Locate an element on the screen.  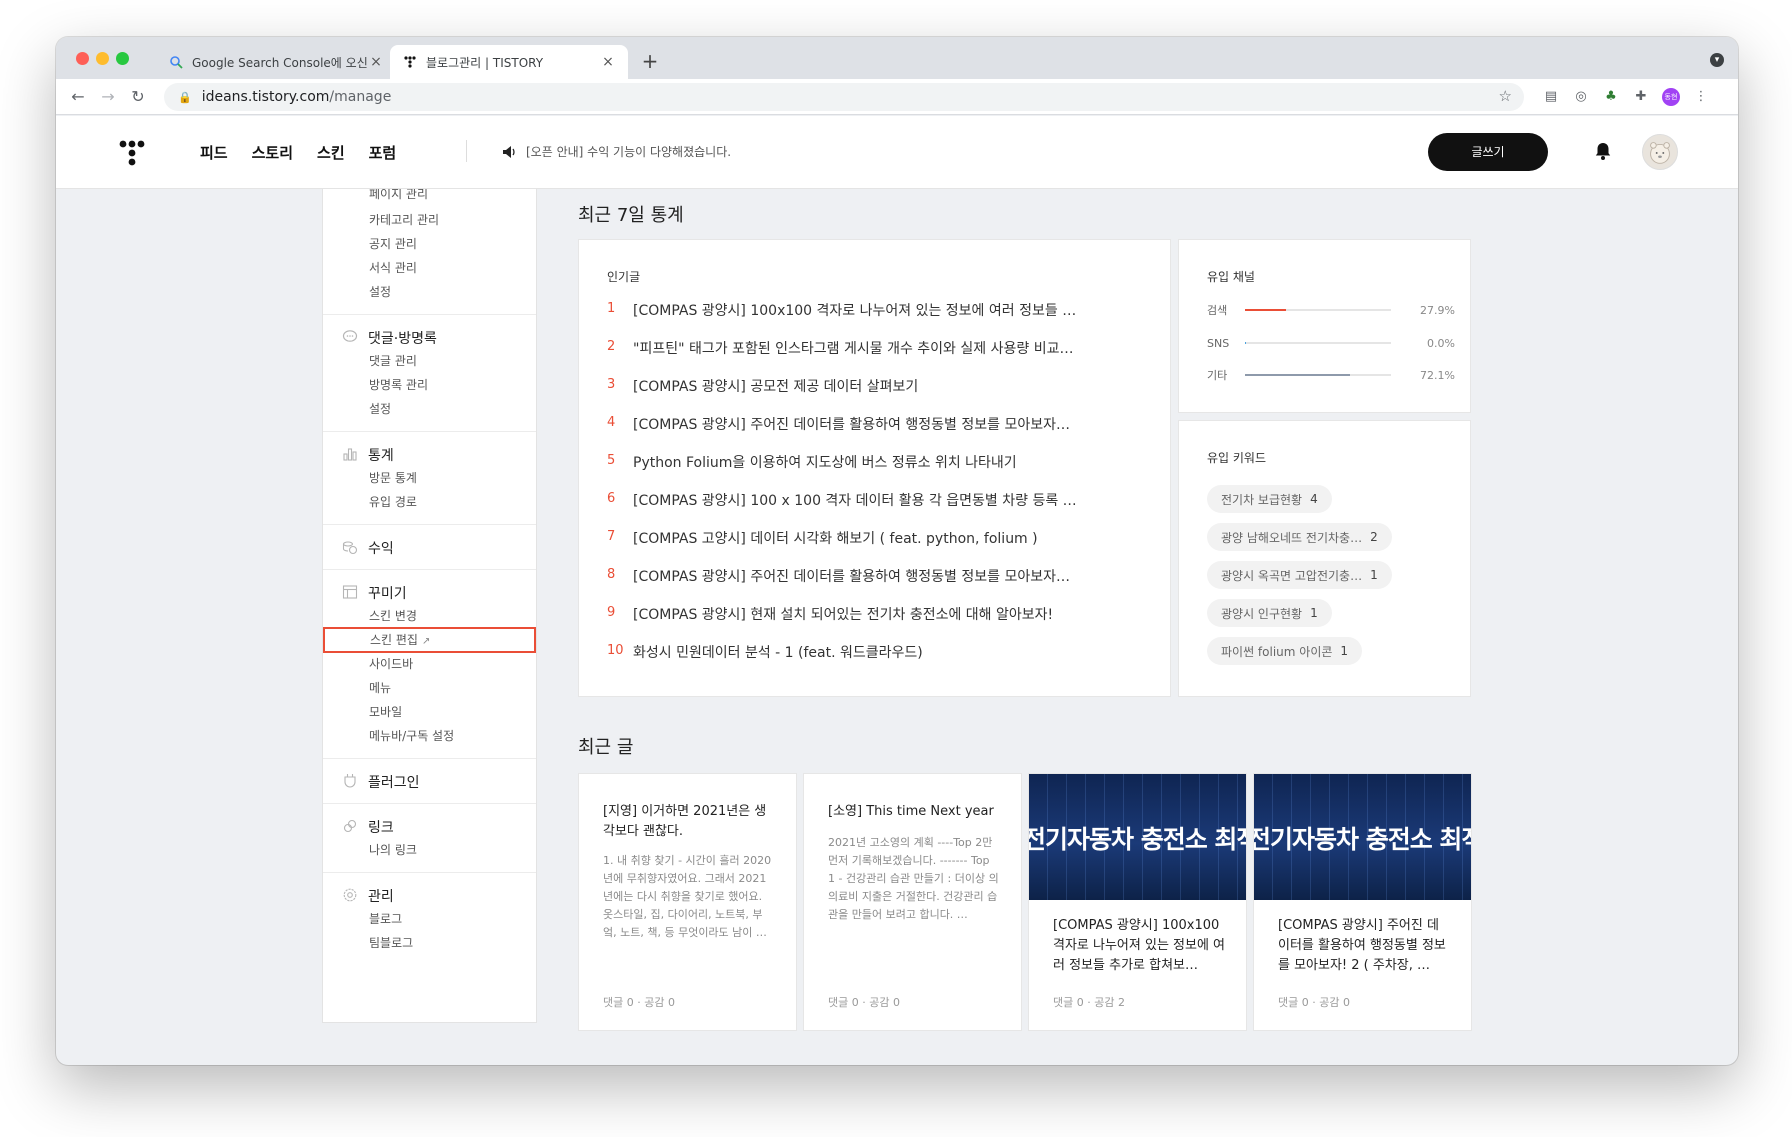
write-post-button: 글쓰기 is located at coordinates (1488, 152).